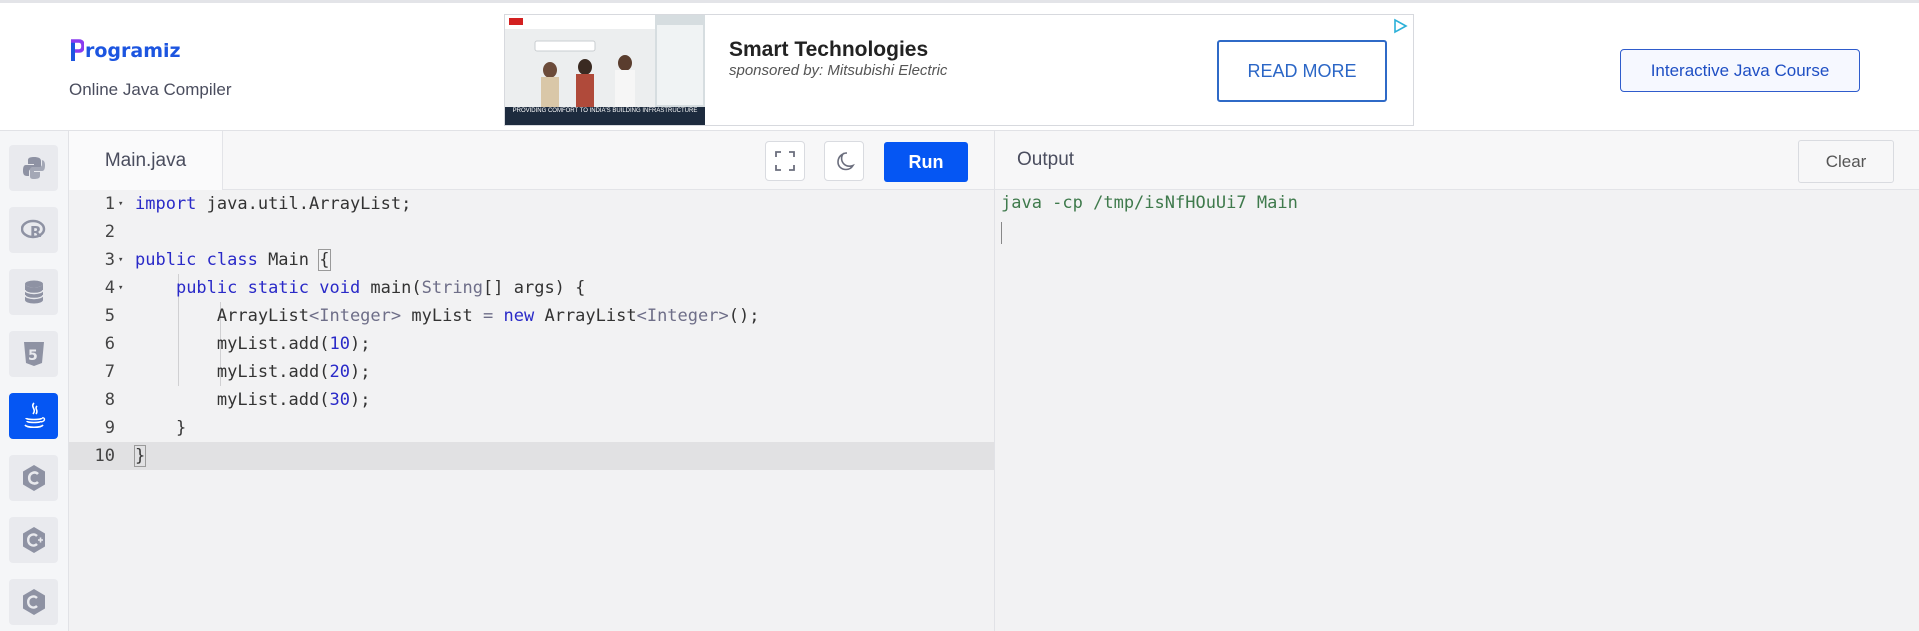 This screenshot has width=1919, height=631. I want to click on code-text: myList.add(20);, so click(253, 372).